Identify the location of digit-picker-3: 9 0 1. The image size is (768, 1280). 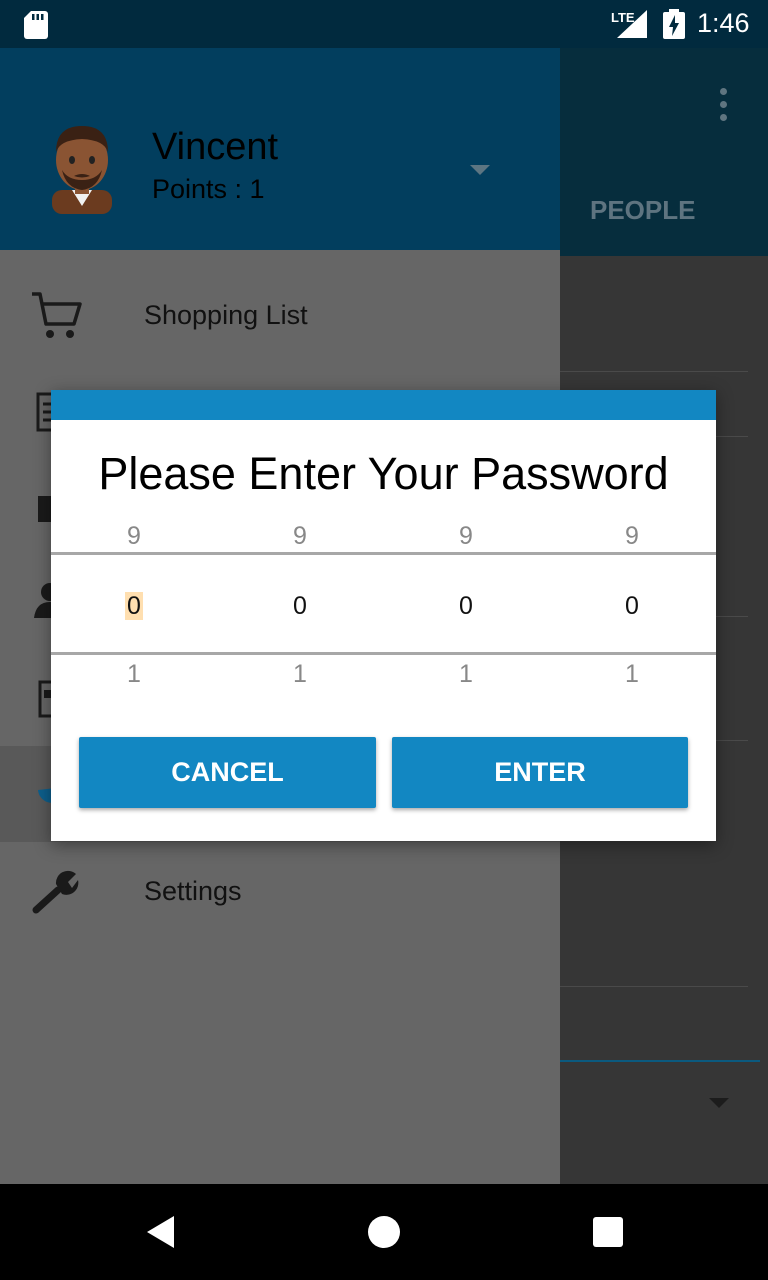
(466, 604).